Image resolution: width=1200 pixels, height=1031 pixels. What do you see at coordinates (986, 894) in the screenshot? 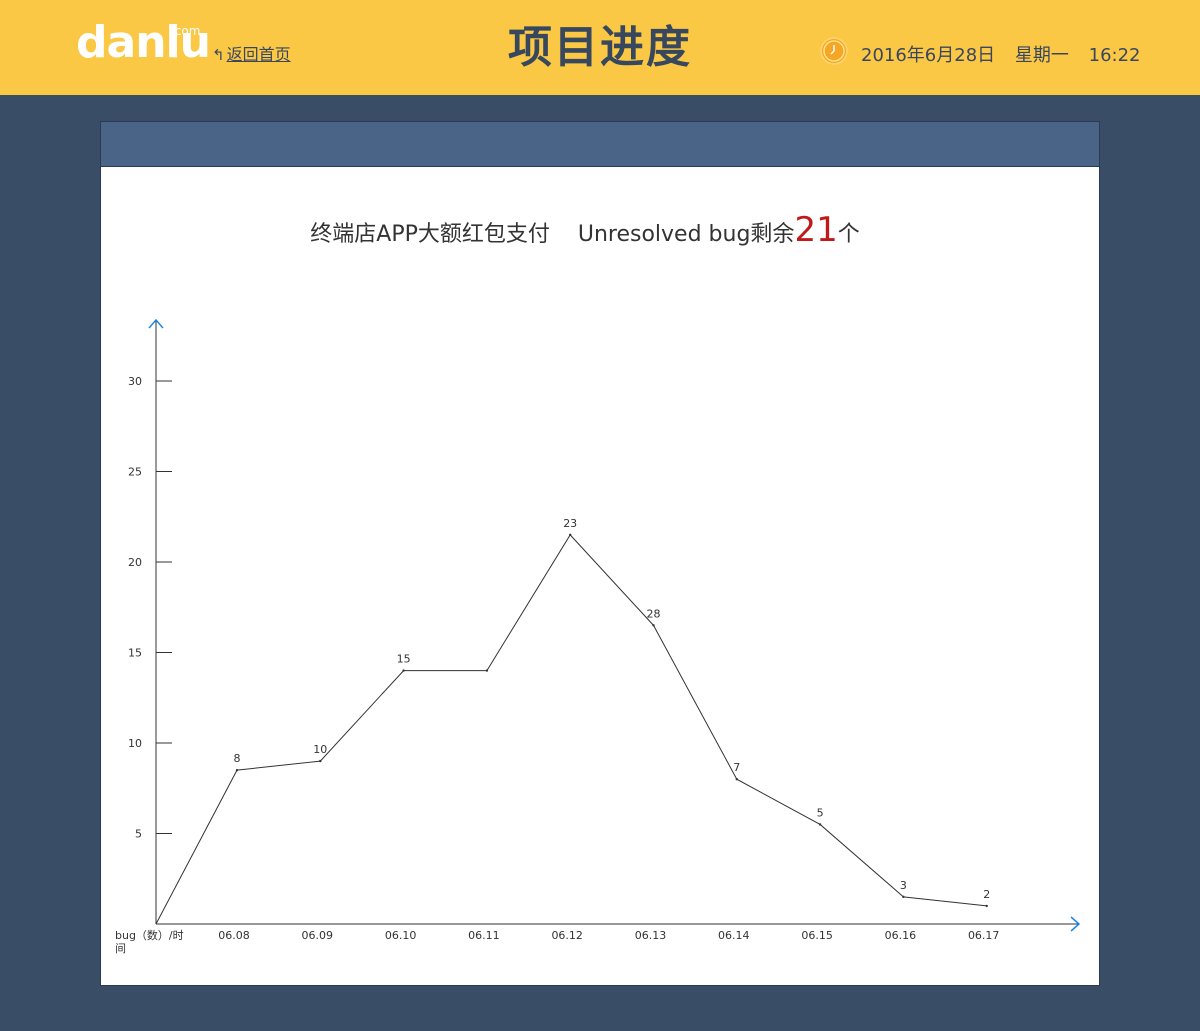
I see `data-label: 2` at bounding box center [986, 894].